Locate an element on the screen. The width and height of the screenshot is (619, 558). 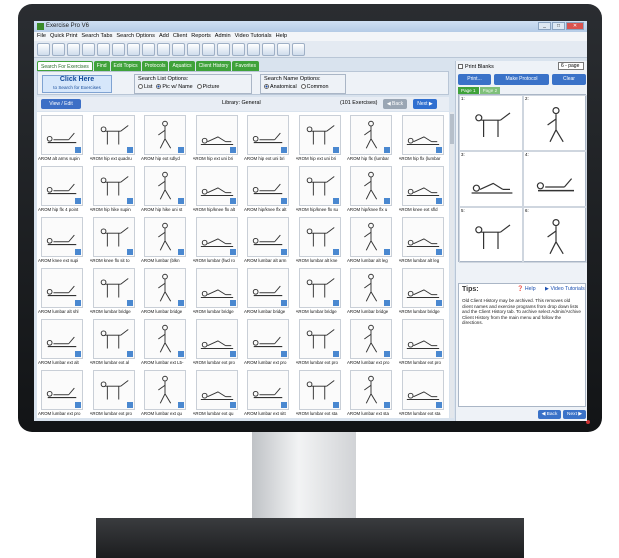
tab-edit-topics: Edit Topics is located at coordinates (125, 66).